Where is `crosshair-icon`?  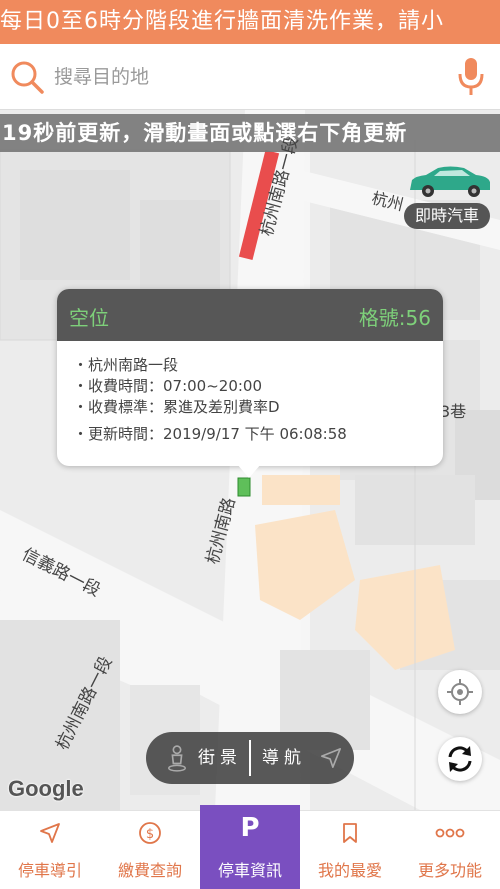 crosshair-icon is located at coordinates (460, 692).